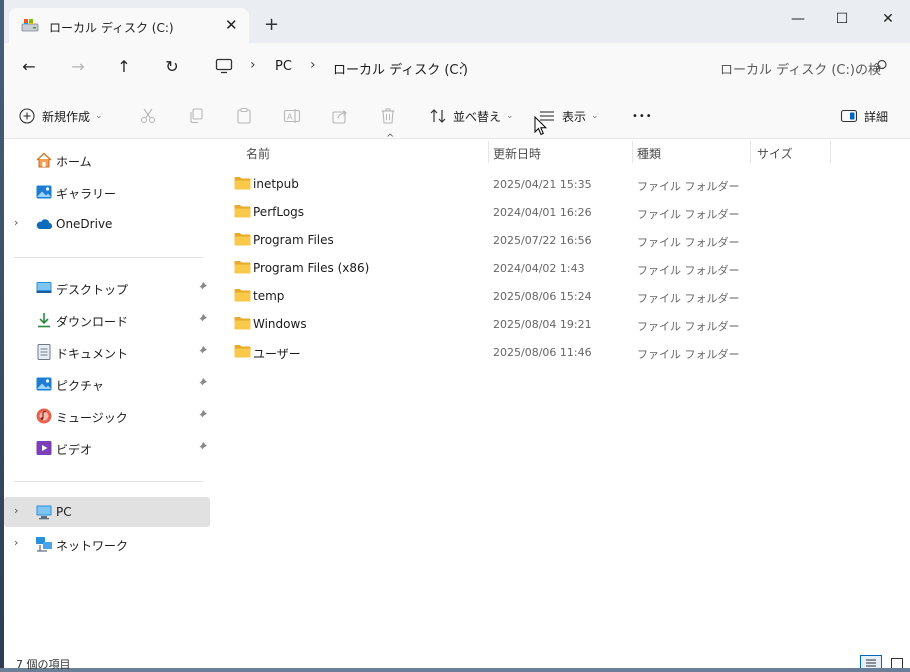 The width and height of the screenshot is (910, 672). Describe the element at coordinates (74, 450) in the screenshot. I see `sidebar-item-label: ビデオ` at that location.